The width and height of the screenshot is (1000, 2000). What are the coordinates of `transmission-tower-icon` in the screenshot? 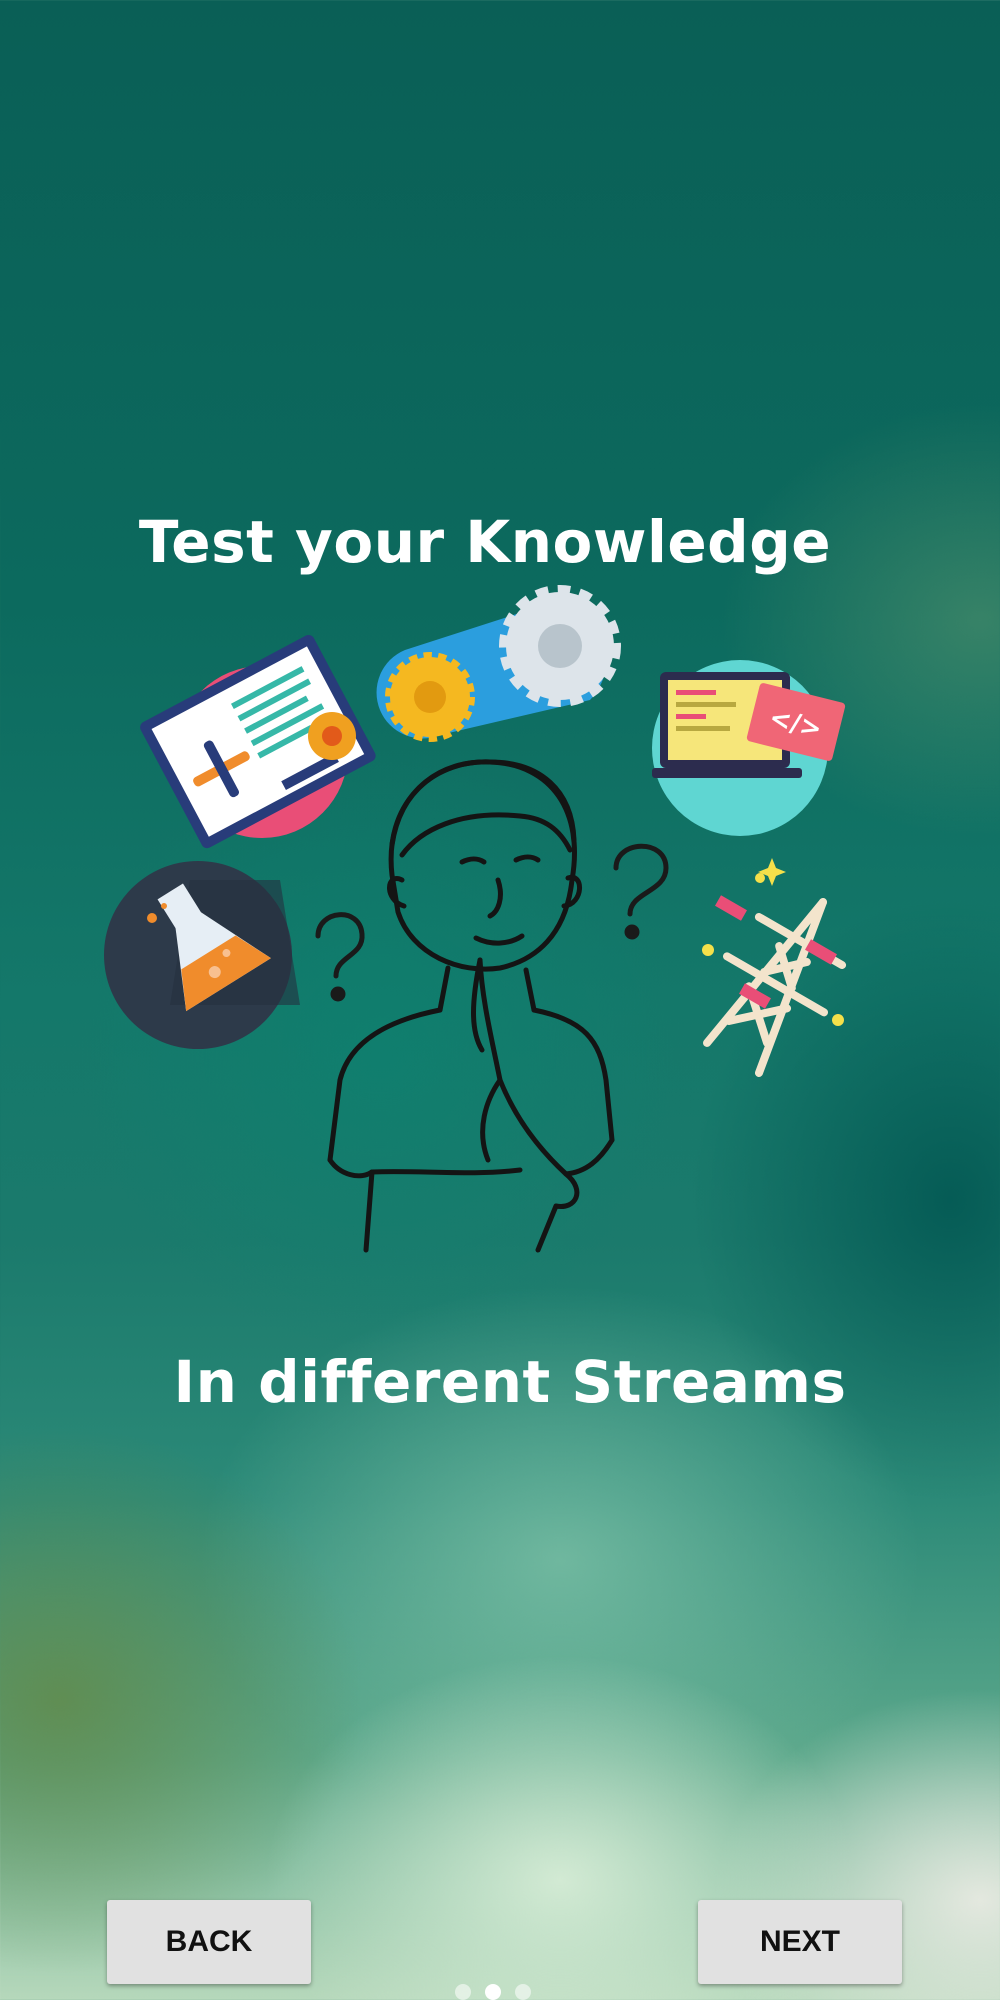 It's located at (774, 967).